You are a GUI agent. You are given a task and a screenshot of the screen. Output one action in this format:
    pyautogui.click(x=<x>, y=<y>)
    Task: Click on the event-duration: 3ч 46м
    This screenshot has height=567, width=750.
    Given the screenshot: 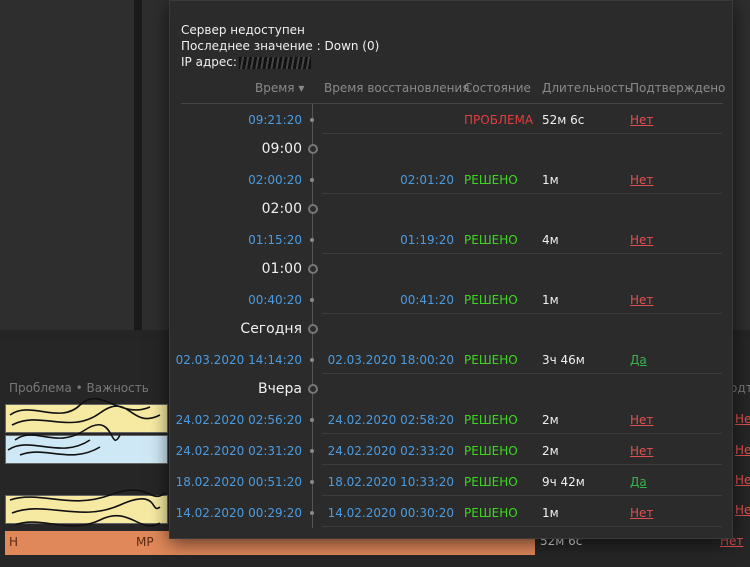 What is the action you would take?
    pyautogui.click(x=563, y=360)
    